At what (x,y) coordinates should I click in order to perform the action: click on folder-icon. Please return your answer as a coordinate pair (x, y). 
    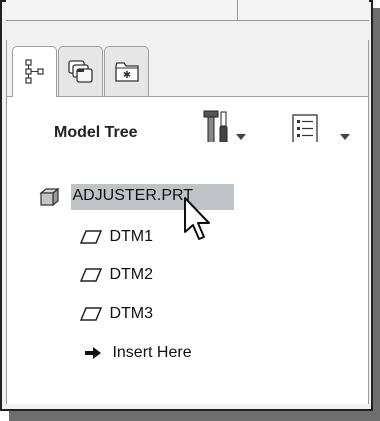
    Looking at the image, I should click on (80, 71).